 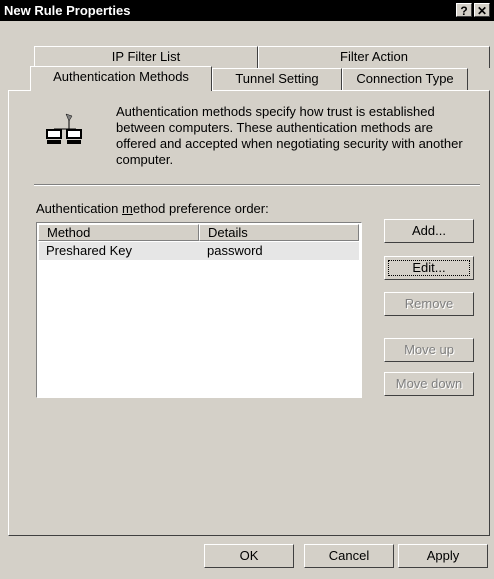 What do you see at coordinates (349, 556) in the screenshot?
I see `cancel-button: Cancel` at bounding box center [349, 556].